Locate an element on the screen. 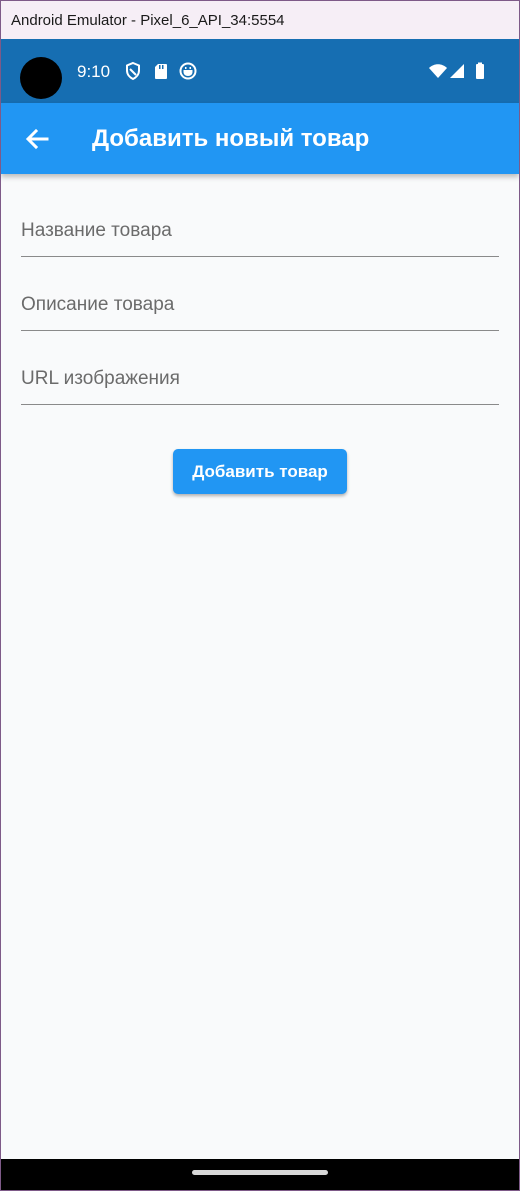  wifi-icon is located at coordinates (438, 71).